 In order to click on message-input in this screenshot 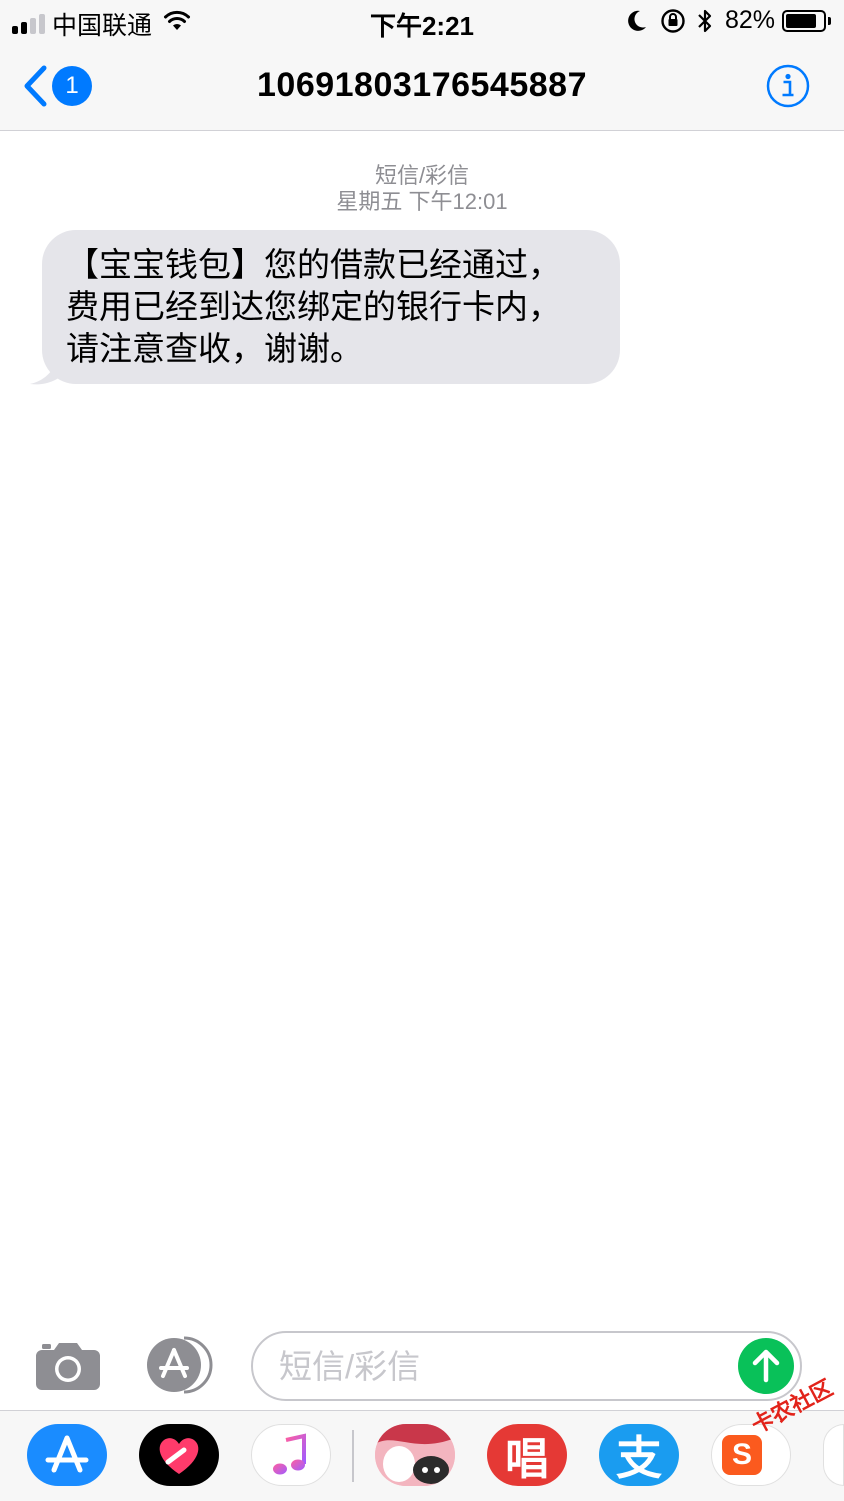, I will do `click(504, 1367)`.